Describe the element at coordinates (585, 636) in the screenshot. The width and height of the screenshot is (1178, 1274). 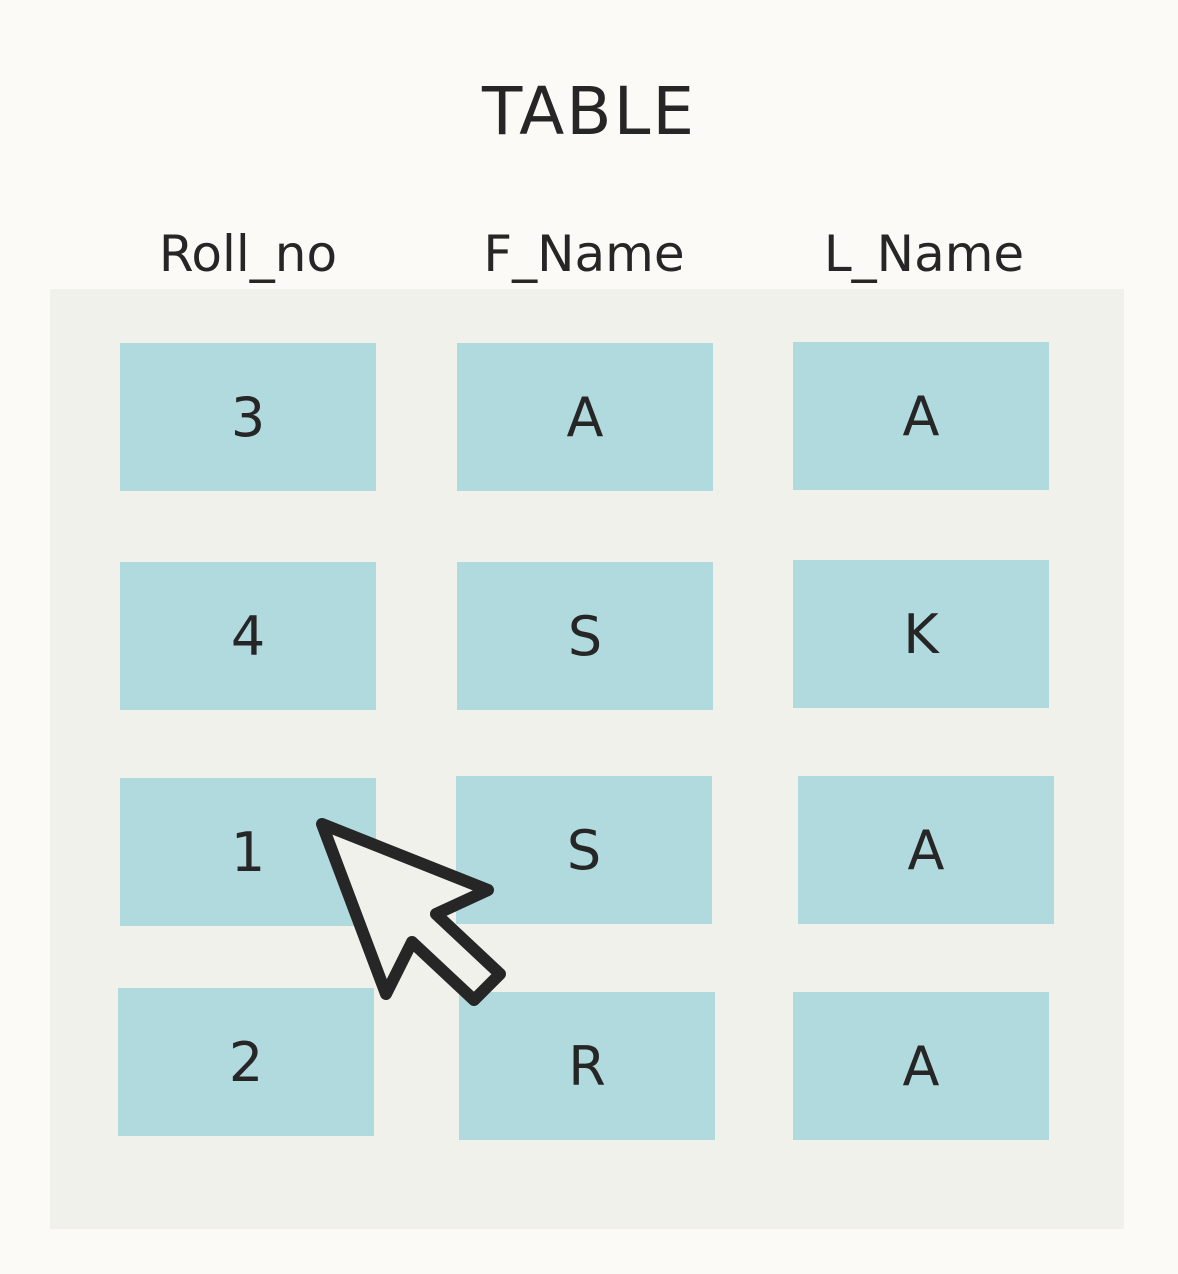
I see `table-cell-f-name-row-2: S` at that location.